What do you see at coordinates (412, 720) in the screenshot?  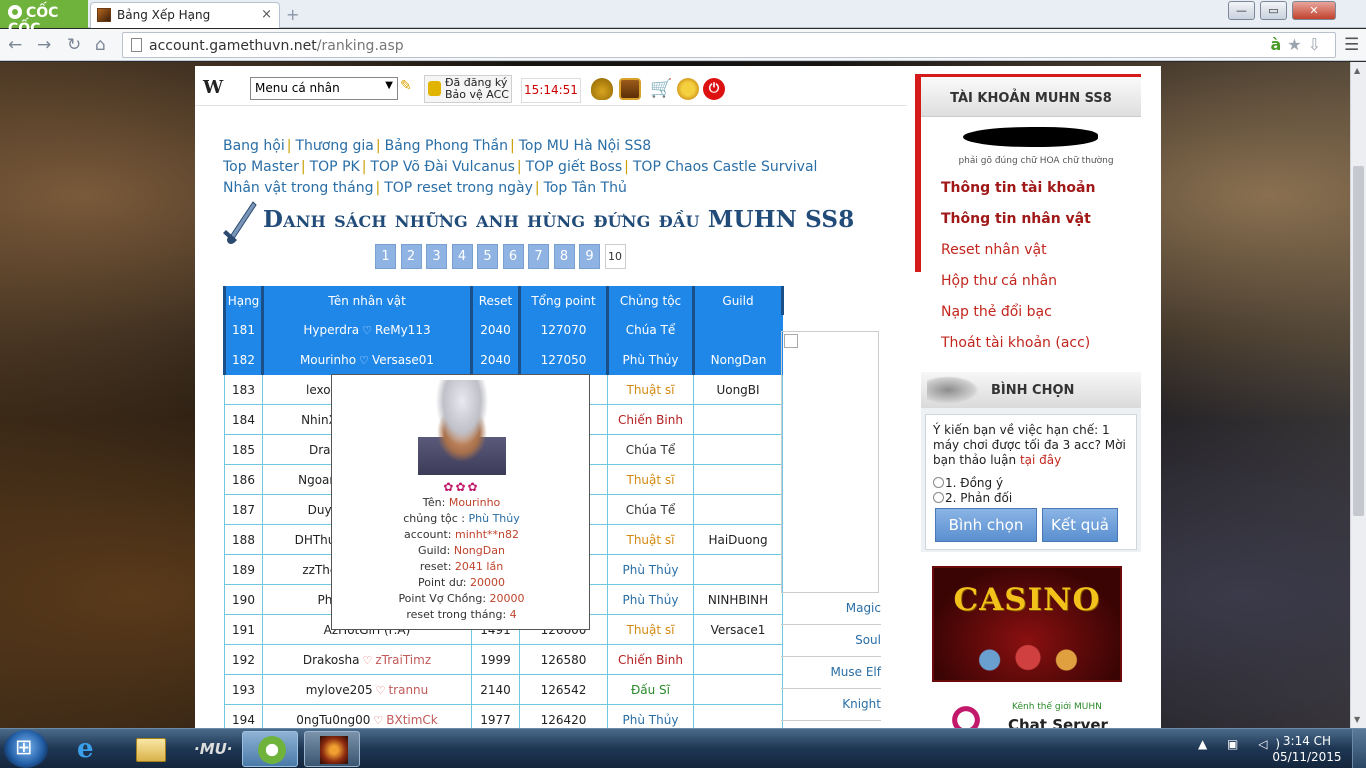 I see `spouse-name: BXtimCk` at bounding box center [412, 720].